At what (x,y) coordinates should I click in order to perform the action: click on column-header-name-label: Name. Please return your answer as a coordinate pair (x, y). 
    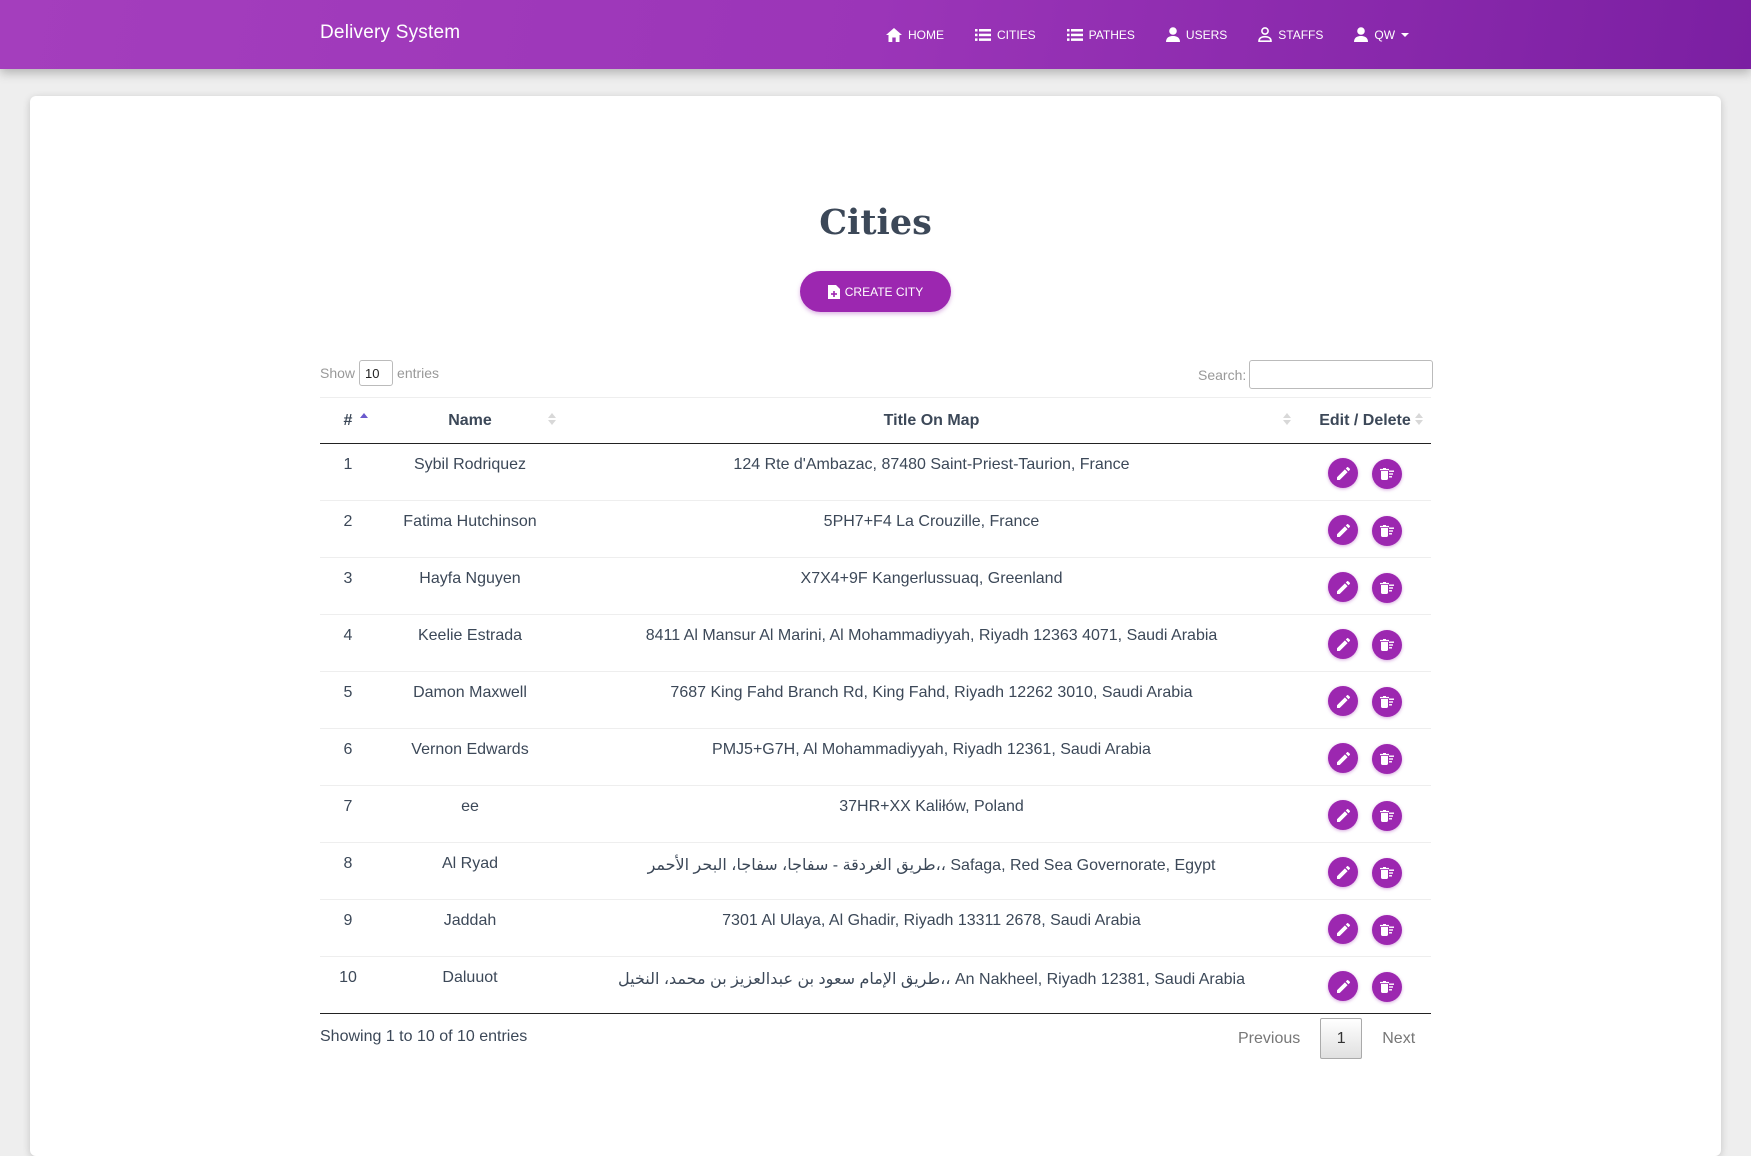
    Looking at the image, I should click on (470, 420).